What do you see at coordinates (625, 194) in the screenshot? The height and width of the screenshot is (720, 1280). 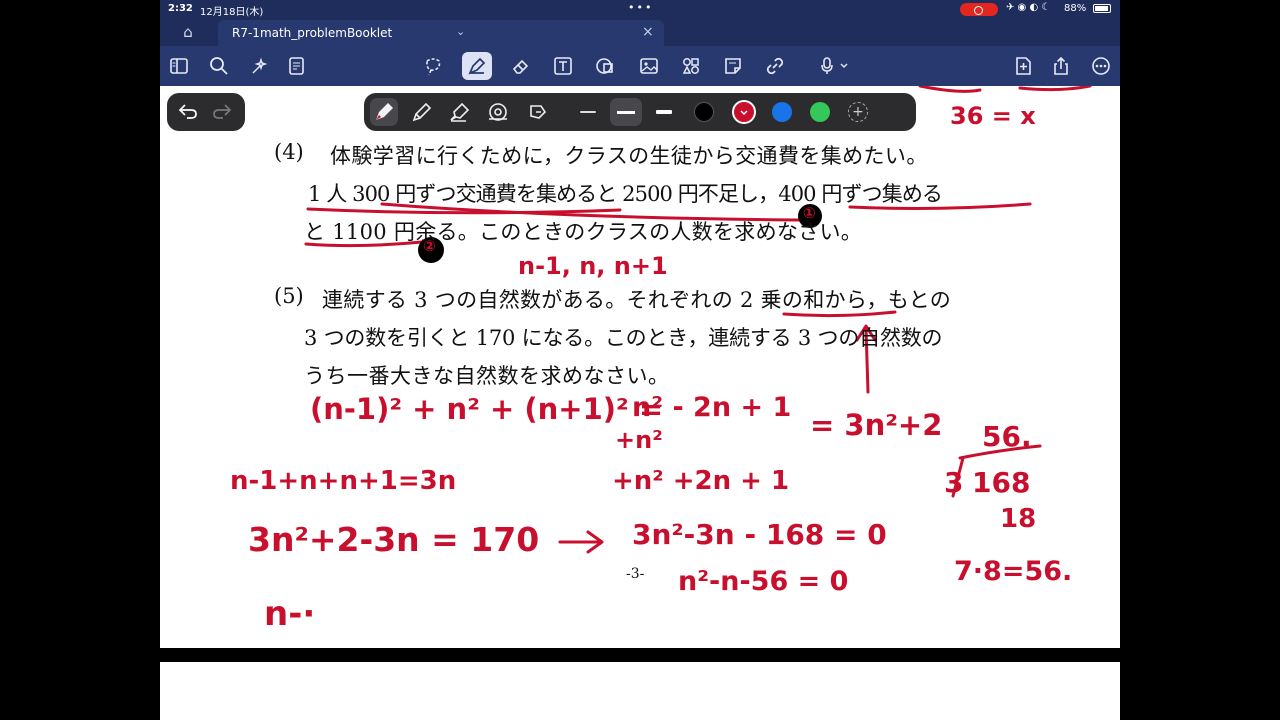 I see `q4-line2: 1 人 300 円ずつ交通費を集めると 2500 円不足し，400 円ずつ集める` at bounding box center [625, 194].